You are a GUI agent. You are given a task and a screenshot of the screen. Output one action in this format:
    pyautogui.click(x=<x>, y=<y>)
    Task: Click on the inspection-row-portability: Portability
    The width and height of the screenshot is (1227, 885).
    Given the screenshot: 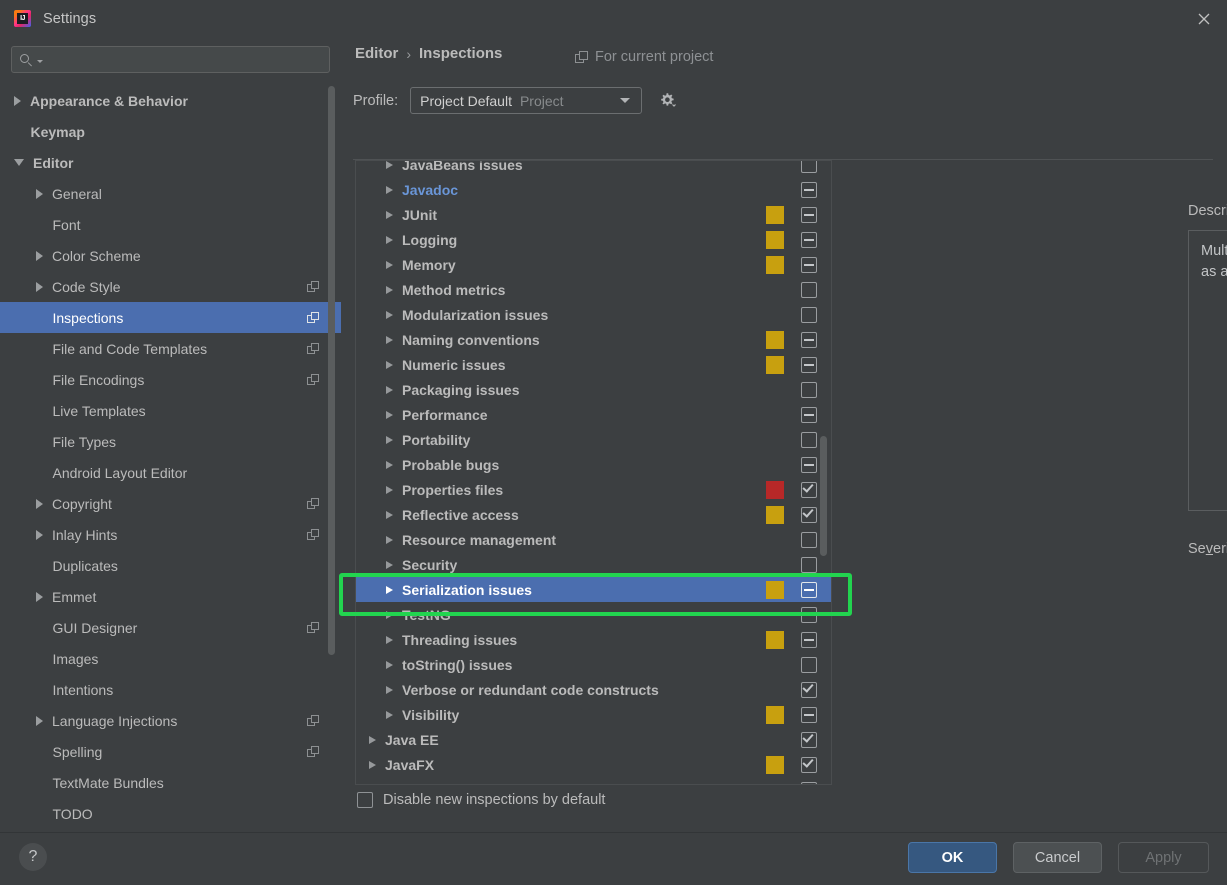 What is the action you would take?
    pyautogui.click(x=593, y=439)
    